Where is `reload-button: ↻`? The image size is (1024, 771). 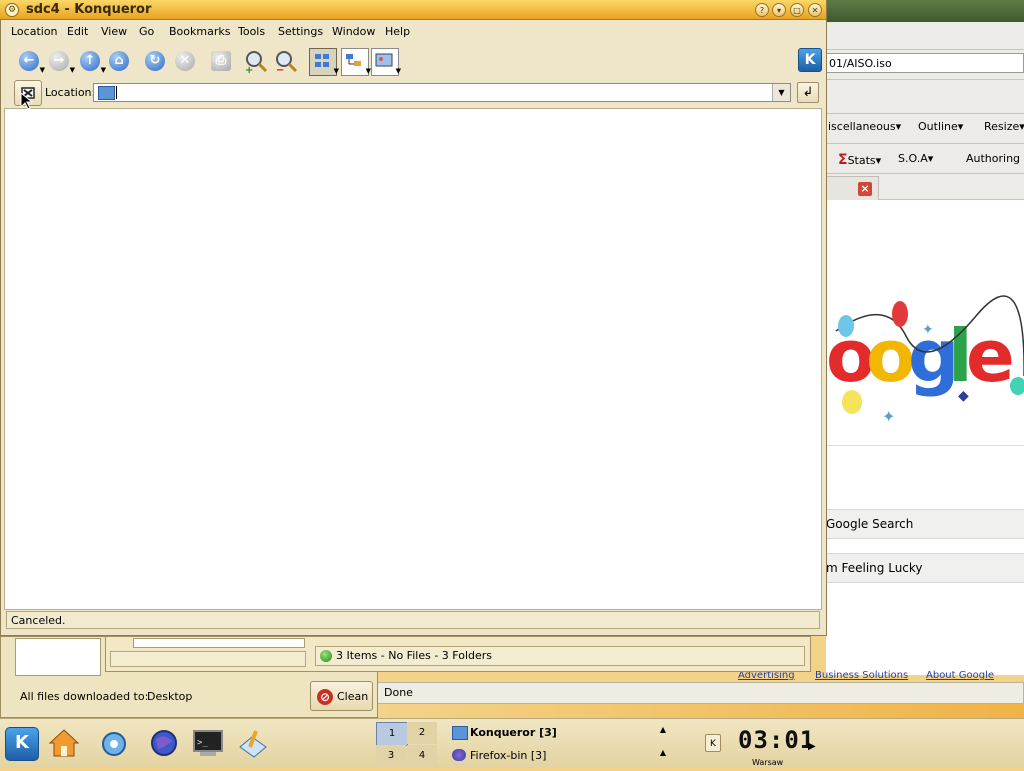
reload-button: ↻ is located at coordinates (155, 61).